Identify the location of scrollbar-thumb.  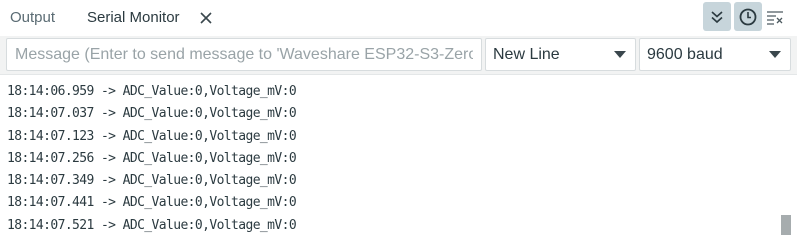
(786, 225).